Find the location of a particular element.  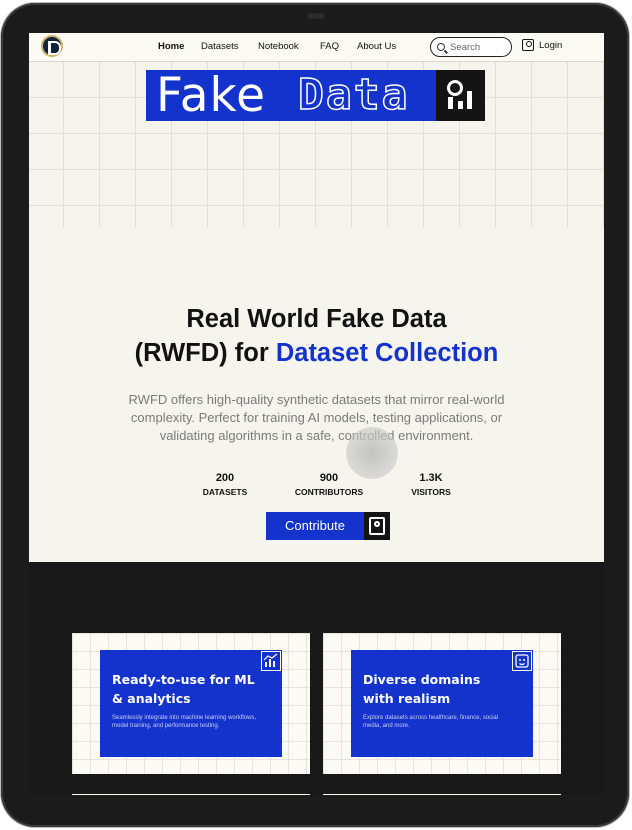

nav-faq: FAQ is located at coordinates (329, 46).